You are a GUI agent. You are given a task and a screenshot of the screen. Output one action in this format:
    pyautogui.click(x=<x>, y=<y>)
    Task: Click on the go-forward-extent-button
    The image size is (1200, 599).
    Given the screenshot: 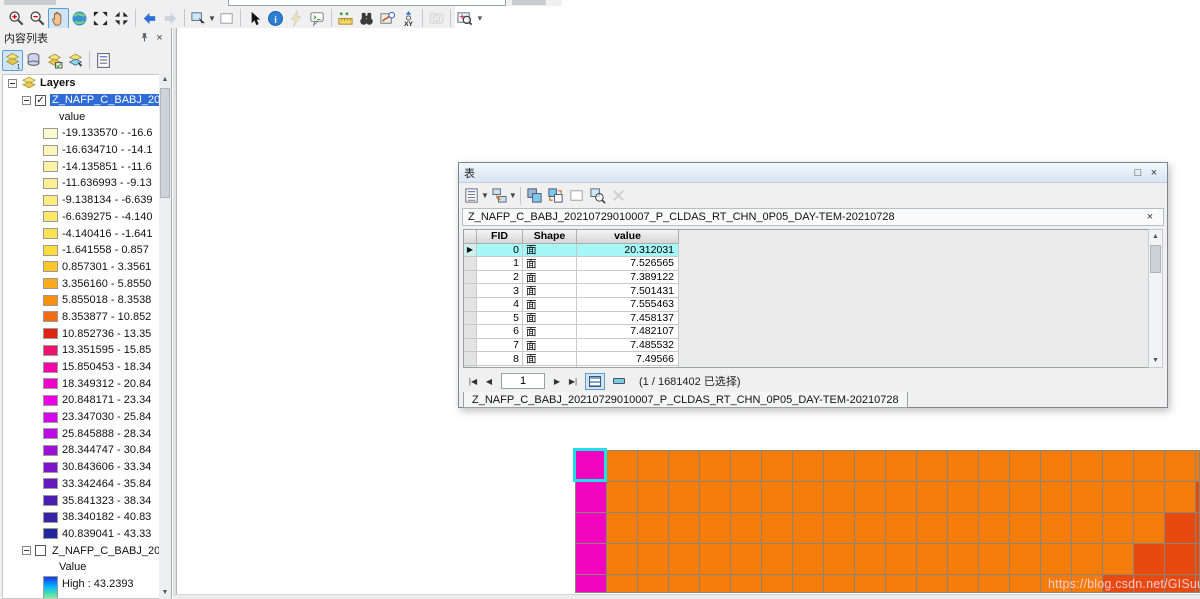 What is the action you would take?
    pyautogui.click(x=170, y=18)
    